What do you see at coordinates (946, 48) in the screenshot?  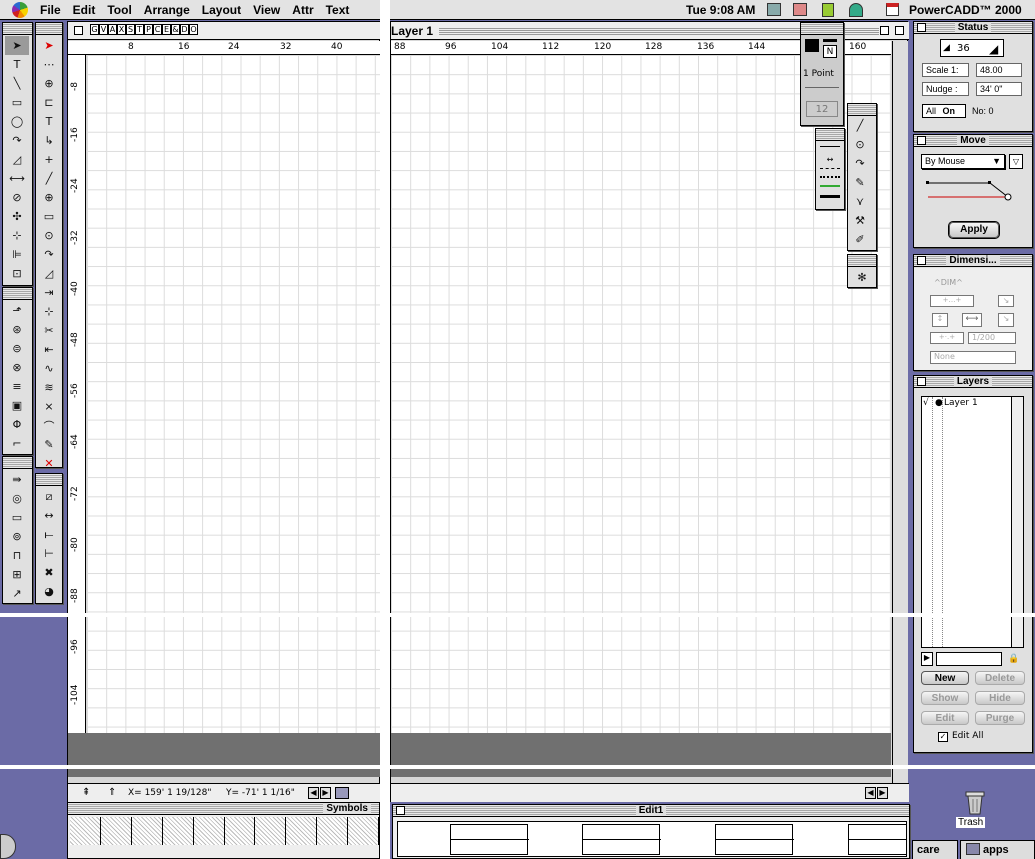 I see `zoom-out-icon: ◢` at bounding box center [946, 48].